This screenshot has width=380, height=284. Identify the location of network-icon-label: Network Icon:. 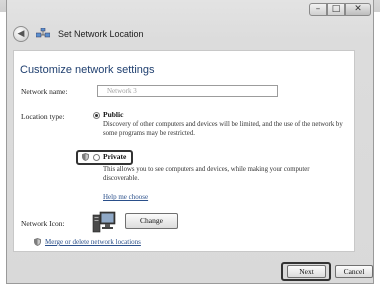
(43, 223).